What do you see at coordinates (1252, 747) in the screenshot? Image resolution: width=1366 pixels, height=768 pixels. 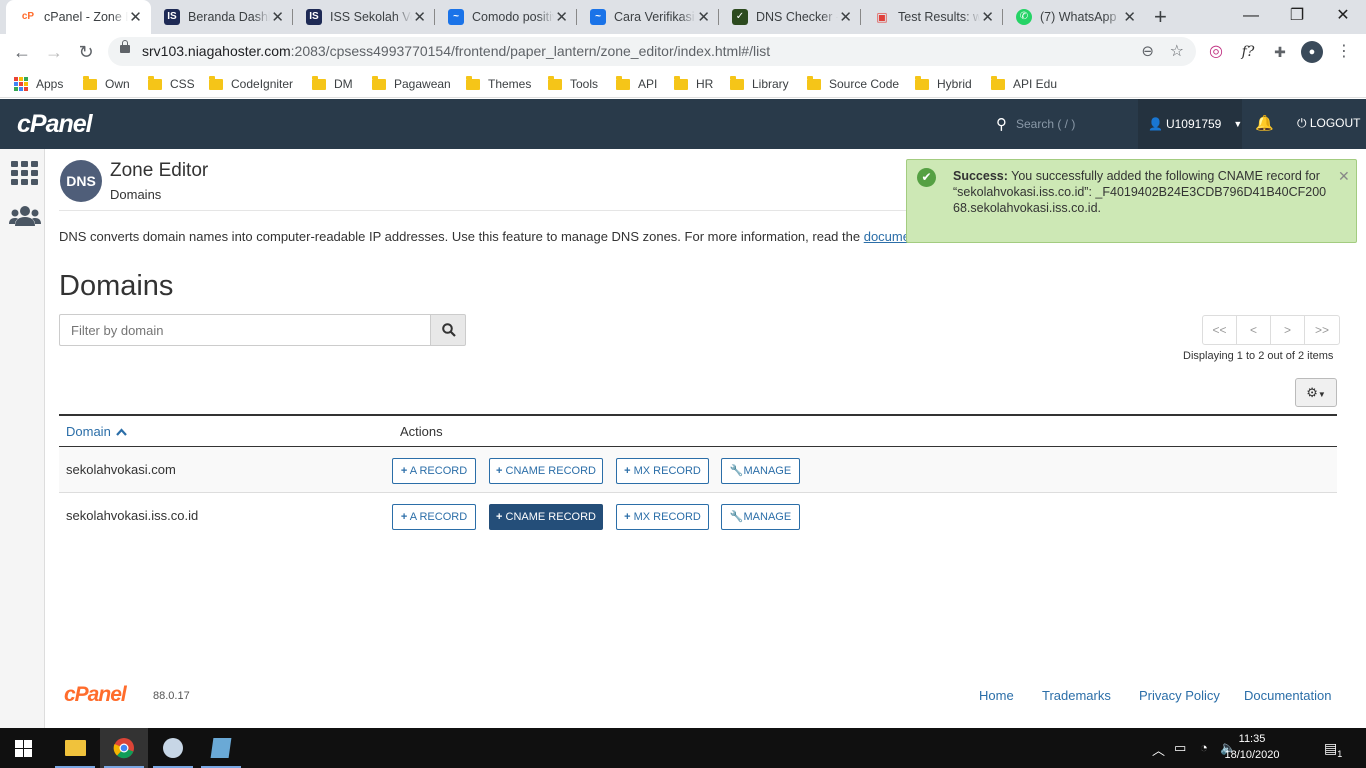 I see `system-clock: 11:35 18/10/2020` at bounding box center [1252, 747].